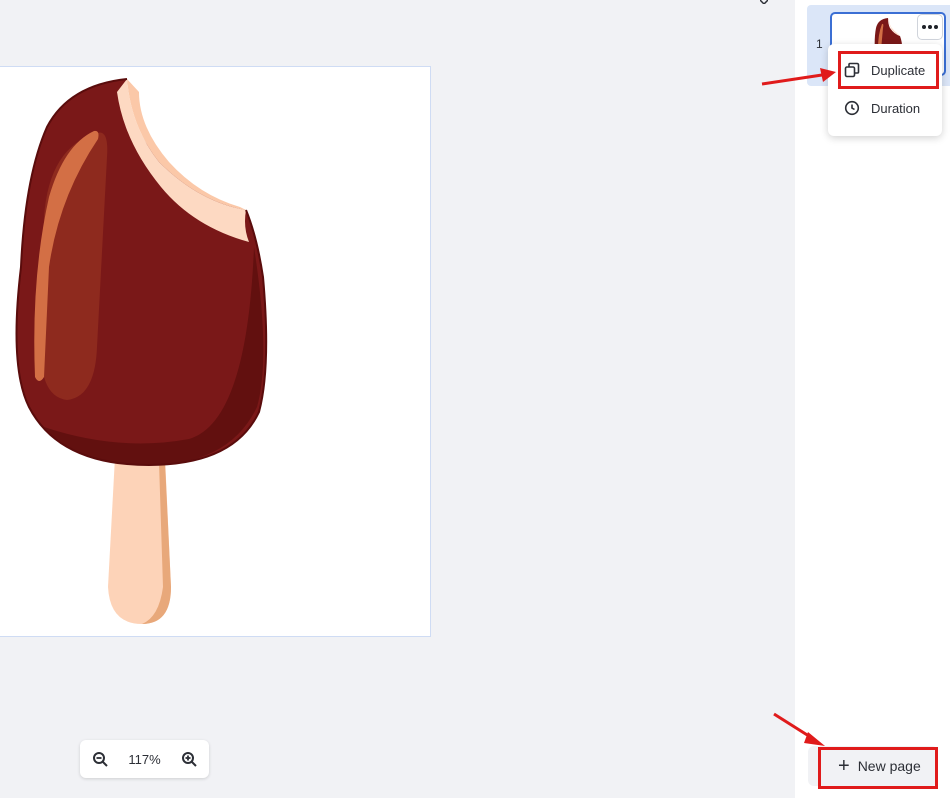  I want to click on zoom-out-icon, so click(100, 759).